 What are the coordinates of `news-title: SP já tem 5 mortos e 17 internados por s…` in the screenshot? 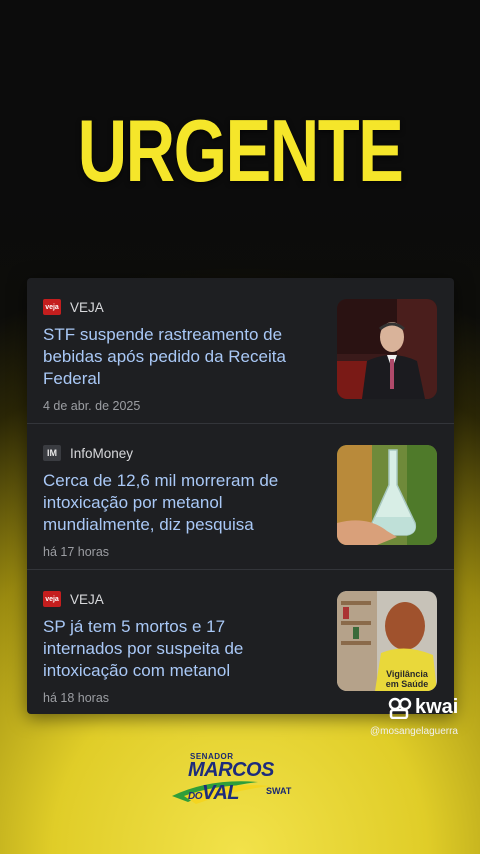 It's located at (174, 649).